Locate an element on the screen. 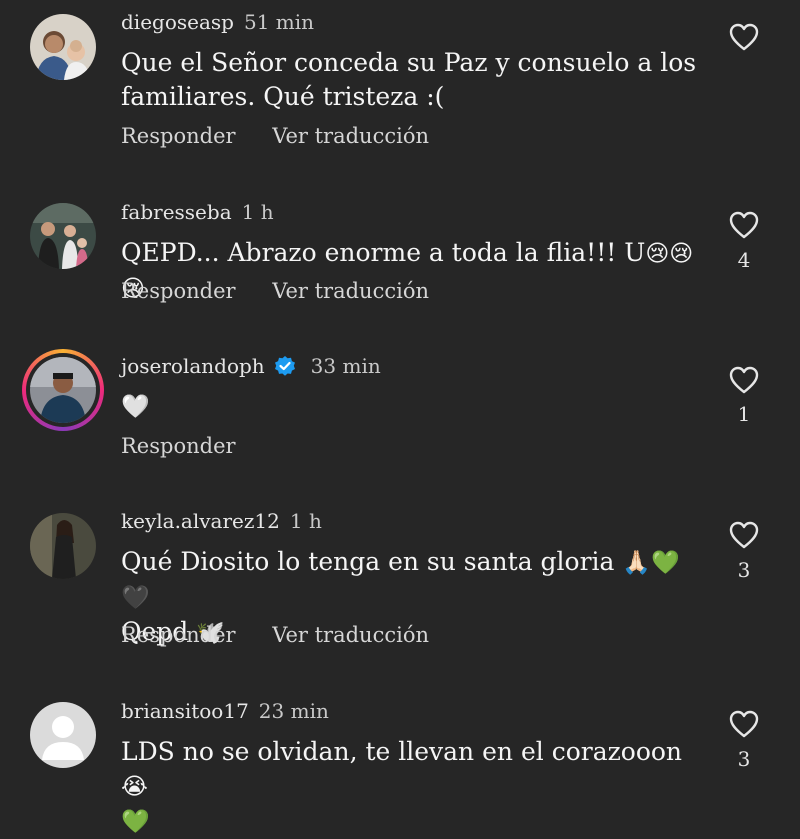  comment-meta: fabresseba 1 h is located at coordinates (197, 212).